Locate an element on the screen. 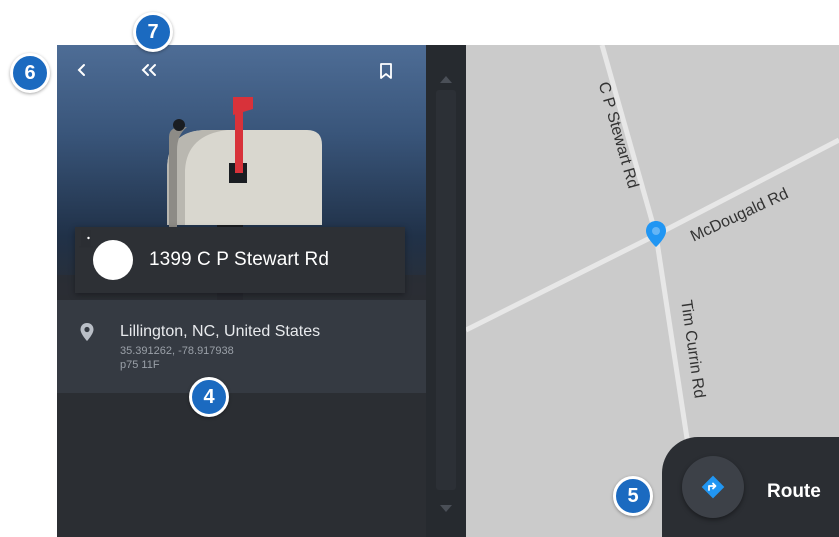 This screenshot has width=839, height=537. scroll-up-icon is located at coordinates (446, 79).